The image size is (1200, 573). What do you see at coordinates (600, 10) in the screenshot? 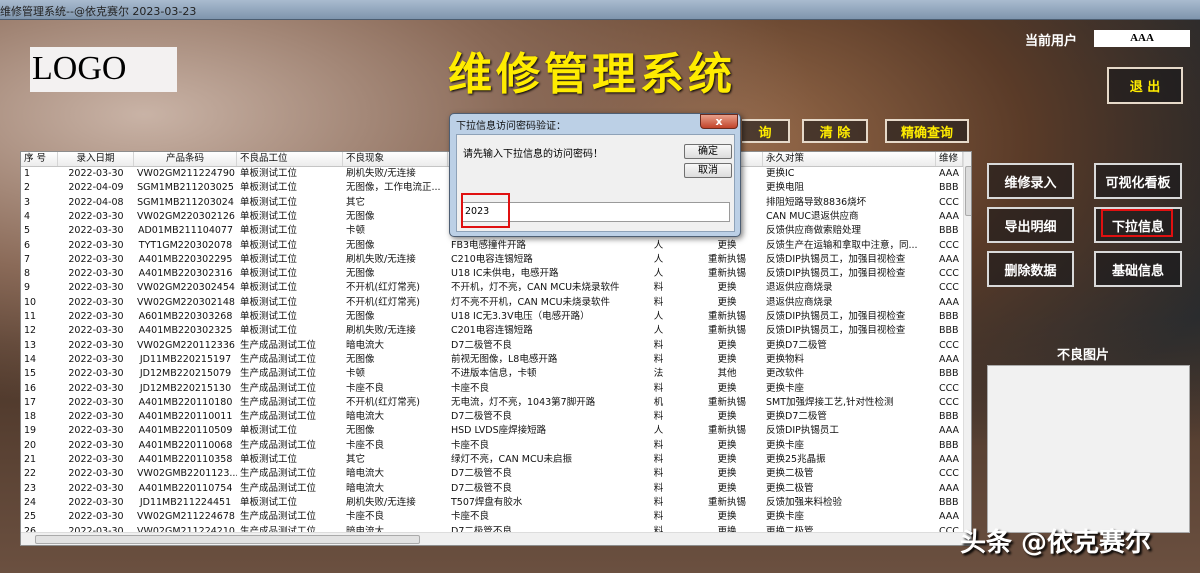
I see `window-titlebar: 维修管理系统--@依克赛尔 2023-03-23` at bounding box center [600, 10].